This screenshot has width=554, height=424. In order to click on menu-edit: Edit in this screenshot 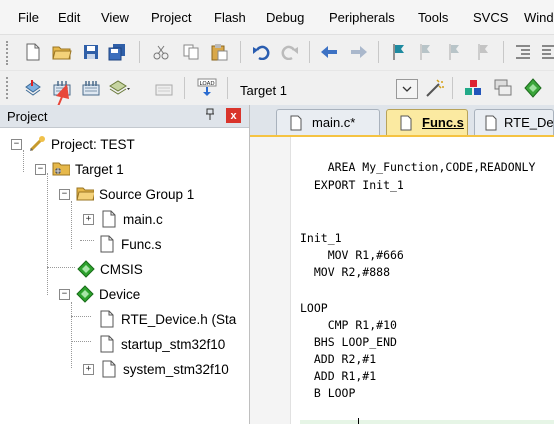, I will do `click(69, 17)`.